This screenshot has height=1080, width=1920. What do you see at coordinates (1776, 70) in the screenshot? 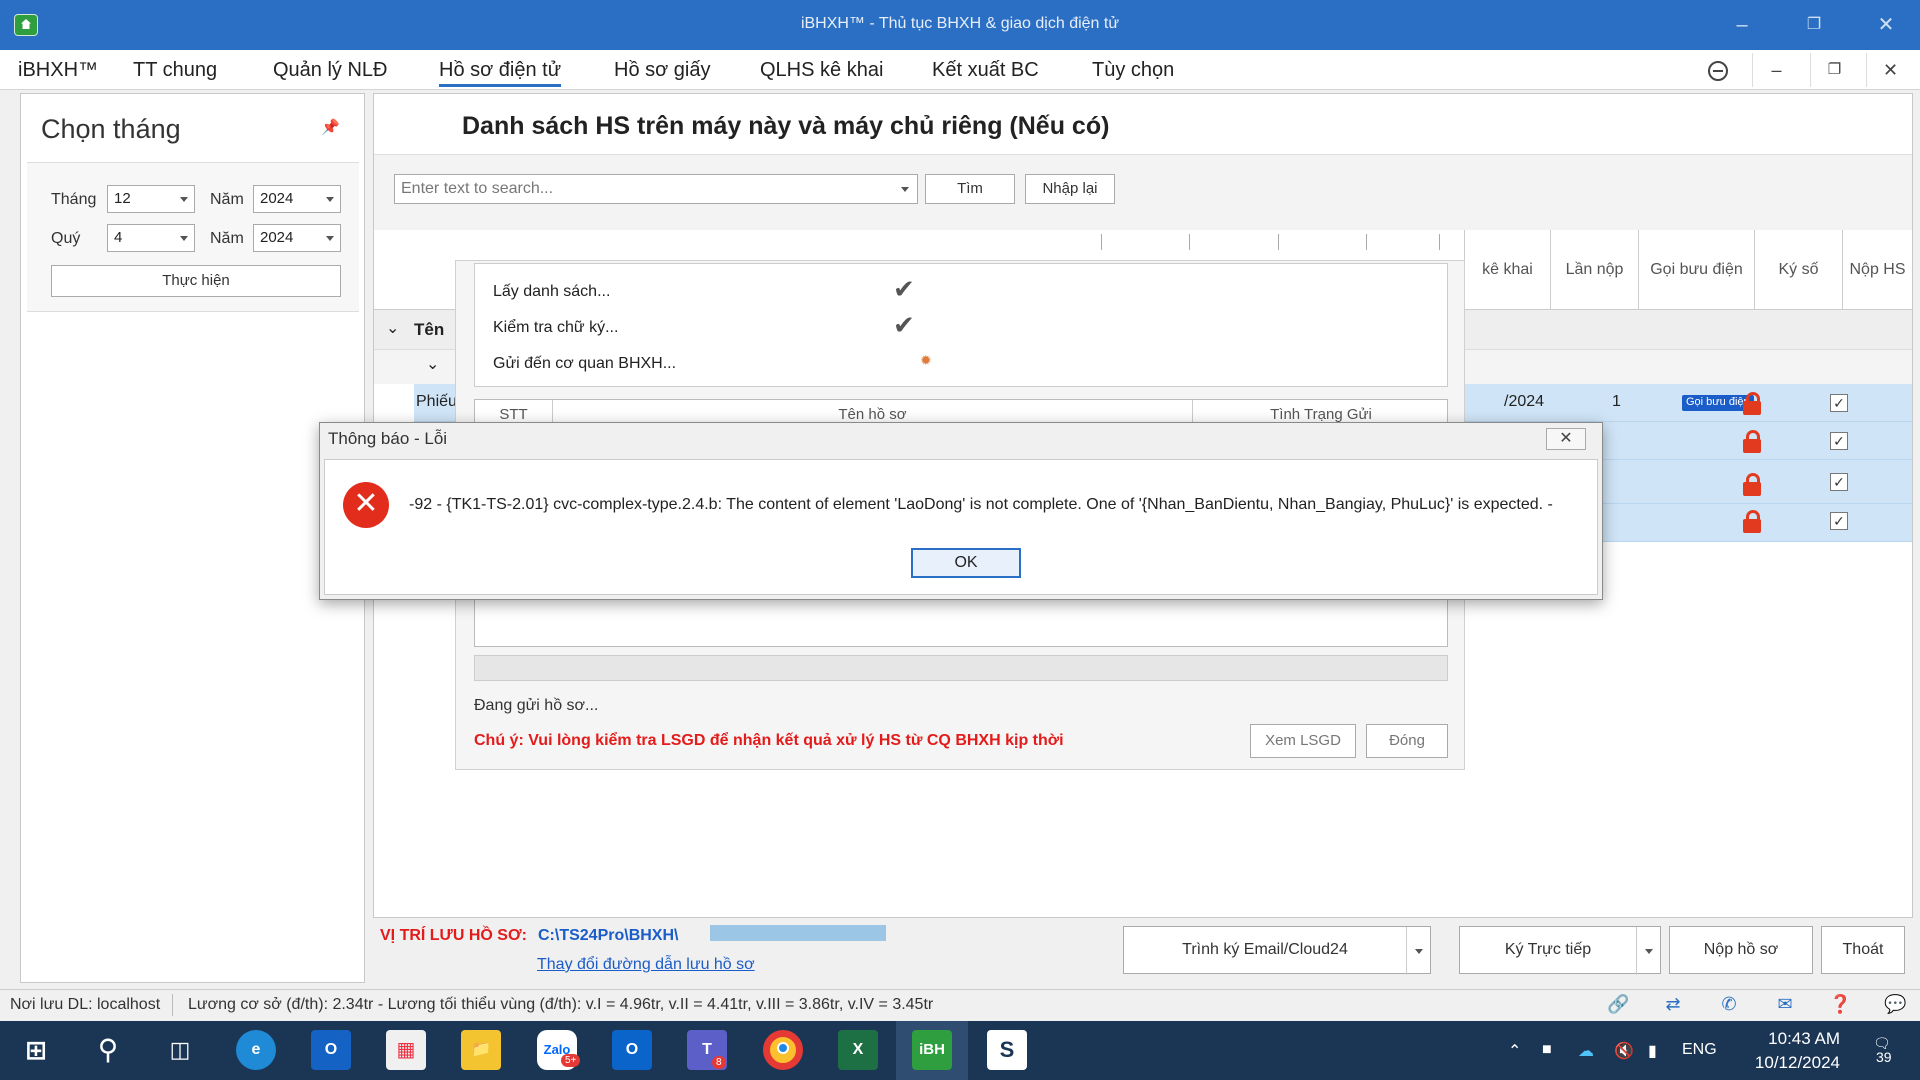
I see `inner-minimize-button: –` at bounding box center [1776, 70].